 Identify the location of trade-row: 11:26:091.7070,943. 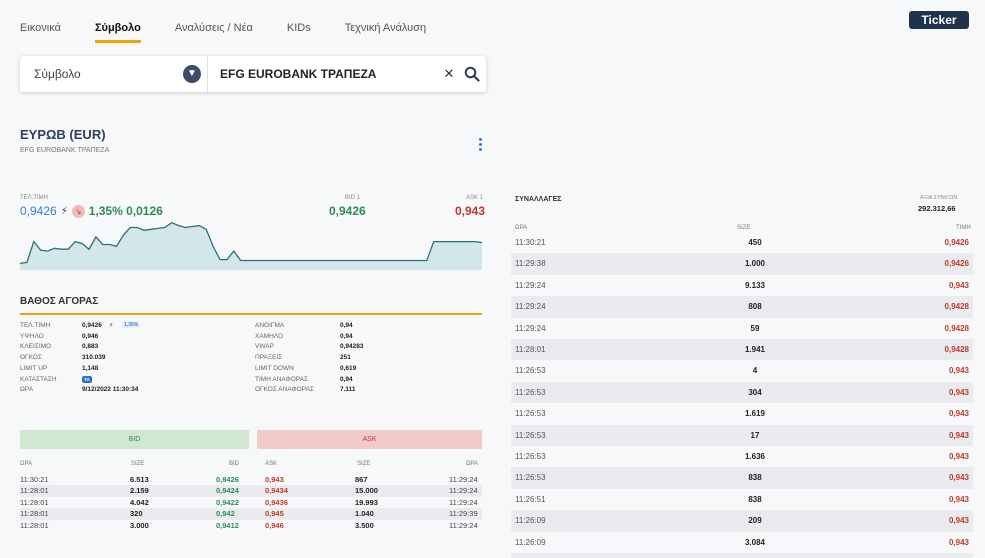
(742, 555).